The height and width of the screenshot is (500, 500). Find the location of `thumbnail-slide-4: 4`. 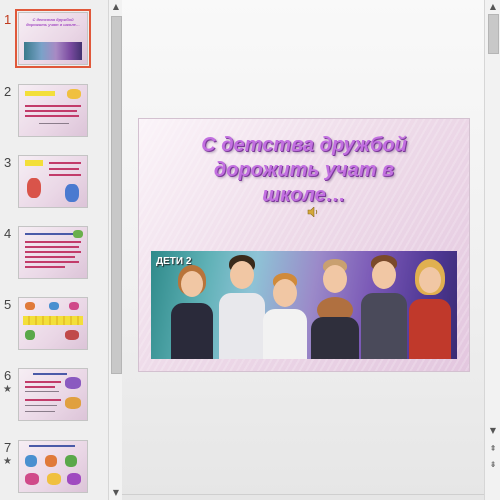

thumbnail-slide-4: 4 is located at coordinates (54, 256).